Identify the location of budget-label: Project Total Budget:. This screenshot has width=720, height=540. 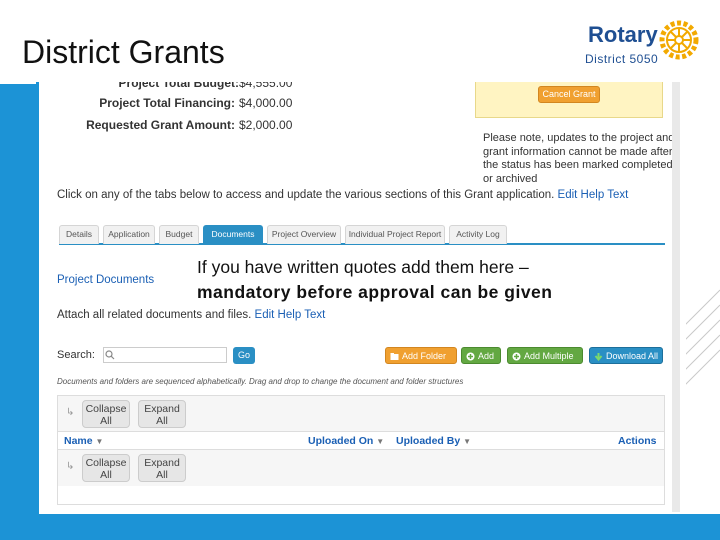
(178, 86).